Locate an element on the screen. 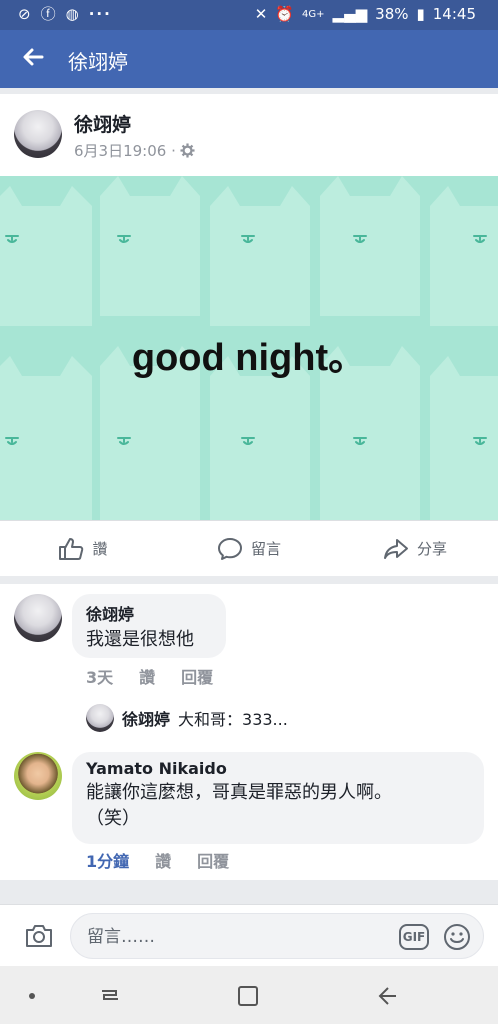  dot-icon is located at coordinates (32, 996).